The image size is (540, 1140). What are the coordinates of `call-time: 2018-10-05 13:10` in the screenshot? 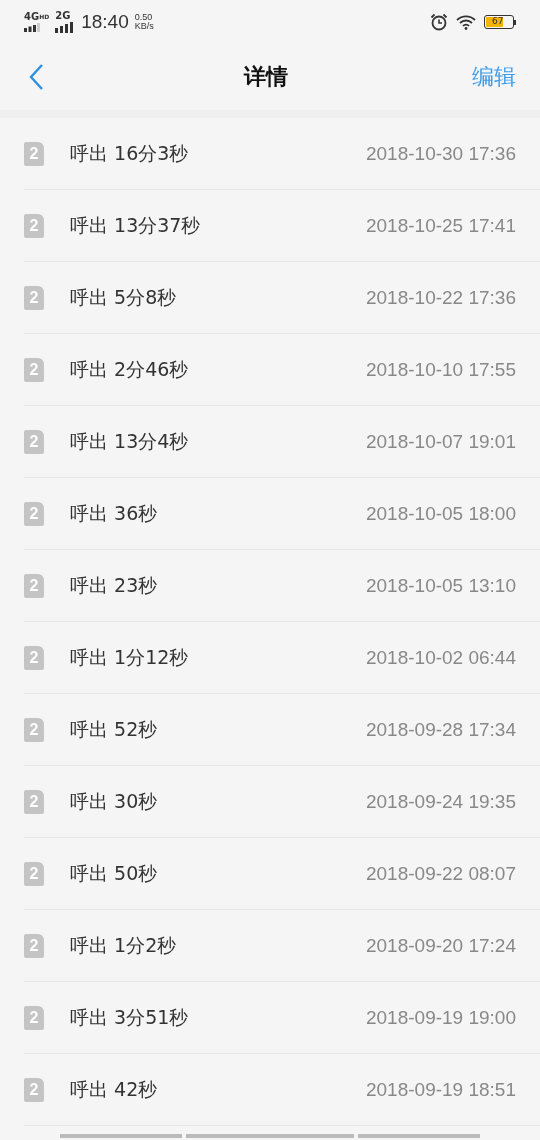 It's located at (441, 585).